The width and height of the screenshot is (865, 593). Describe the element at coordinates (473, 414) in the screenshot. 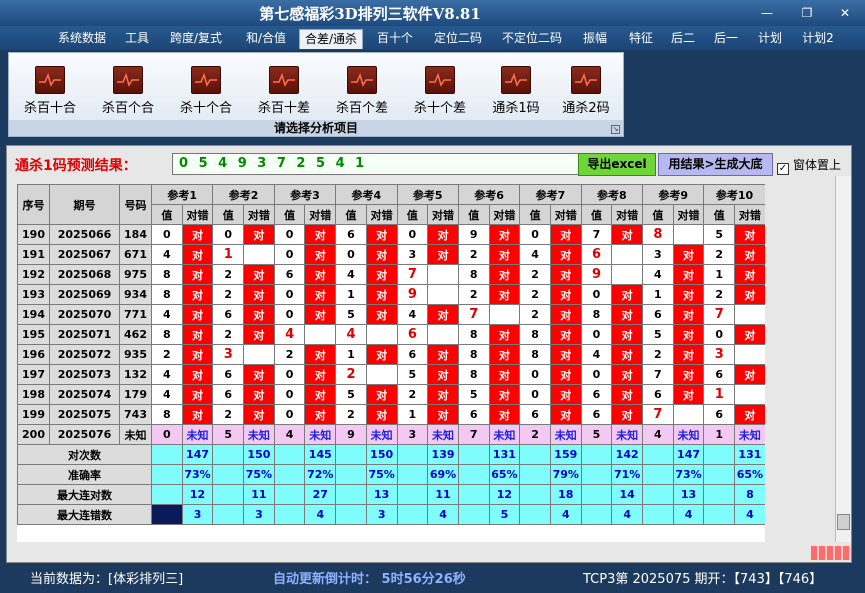

I see `value-cell: 6` at that location.